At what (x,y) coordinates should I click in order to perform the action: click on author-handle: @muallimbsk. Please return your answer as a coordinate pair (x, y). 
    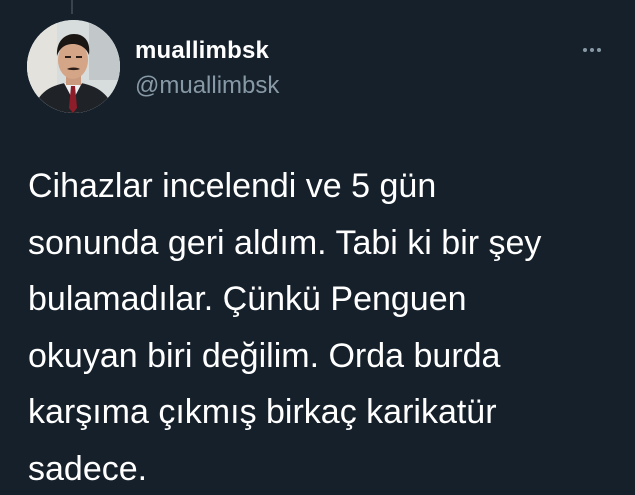
    Looking at the image, I should click on (207, 86).